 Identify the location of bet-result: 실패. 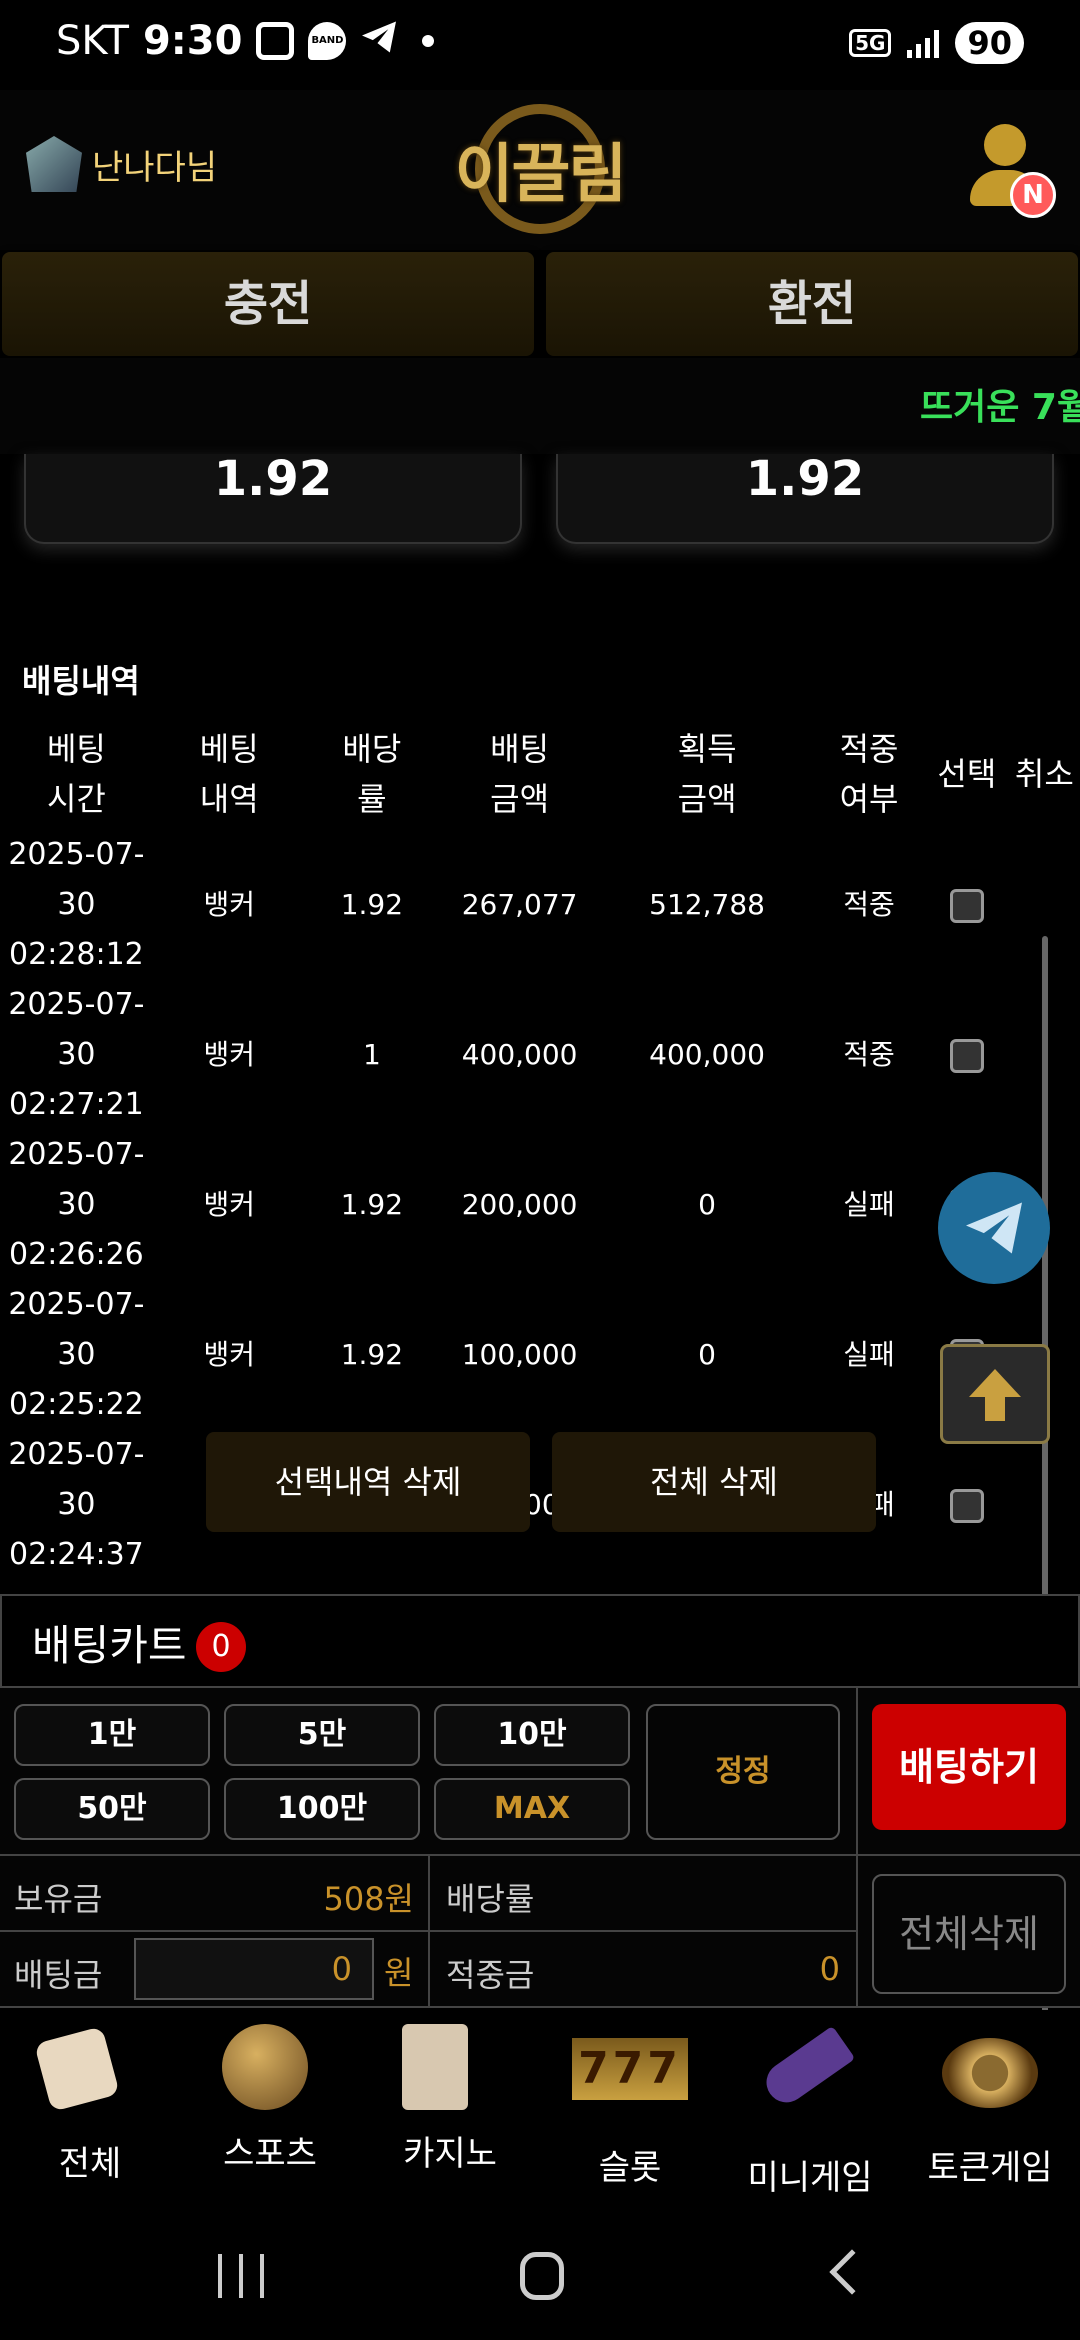
(869, 1204).